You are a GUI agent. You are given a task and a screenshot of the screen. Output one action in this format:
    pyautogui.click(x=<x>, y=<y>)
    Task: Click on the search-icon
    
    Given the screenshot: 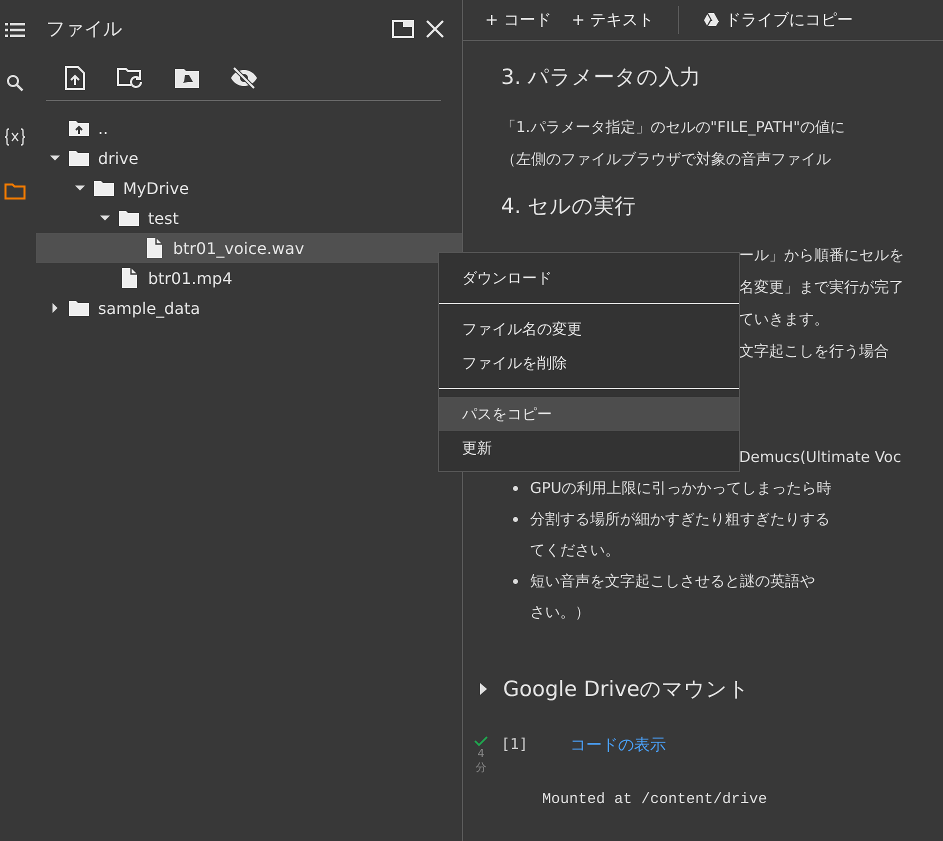 What is the action you would take?
    pyautogui.click(x=15, y=83)
    